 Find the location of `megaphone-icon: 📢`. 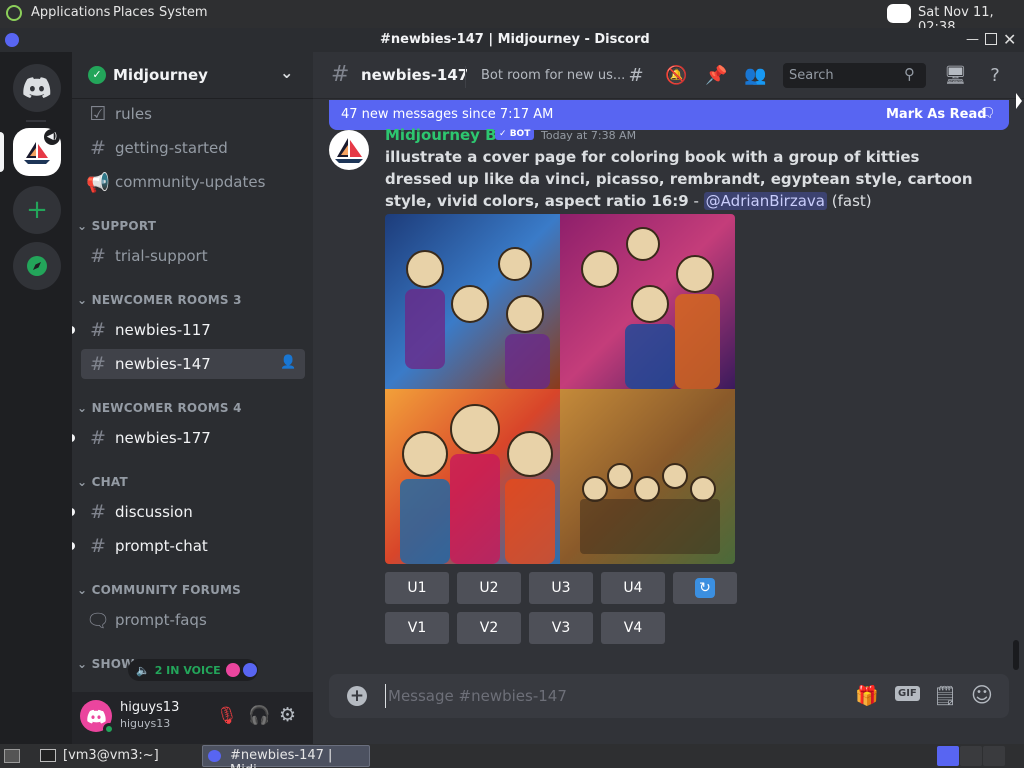

megaphone-icon: 📢 is located at coordinates (98, 182).